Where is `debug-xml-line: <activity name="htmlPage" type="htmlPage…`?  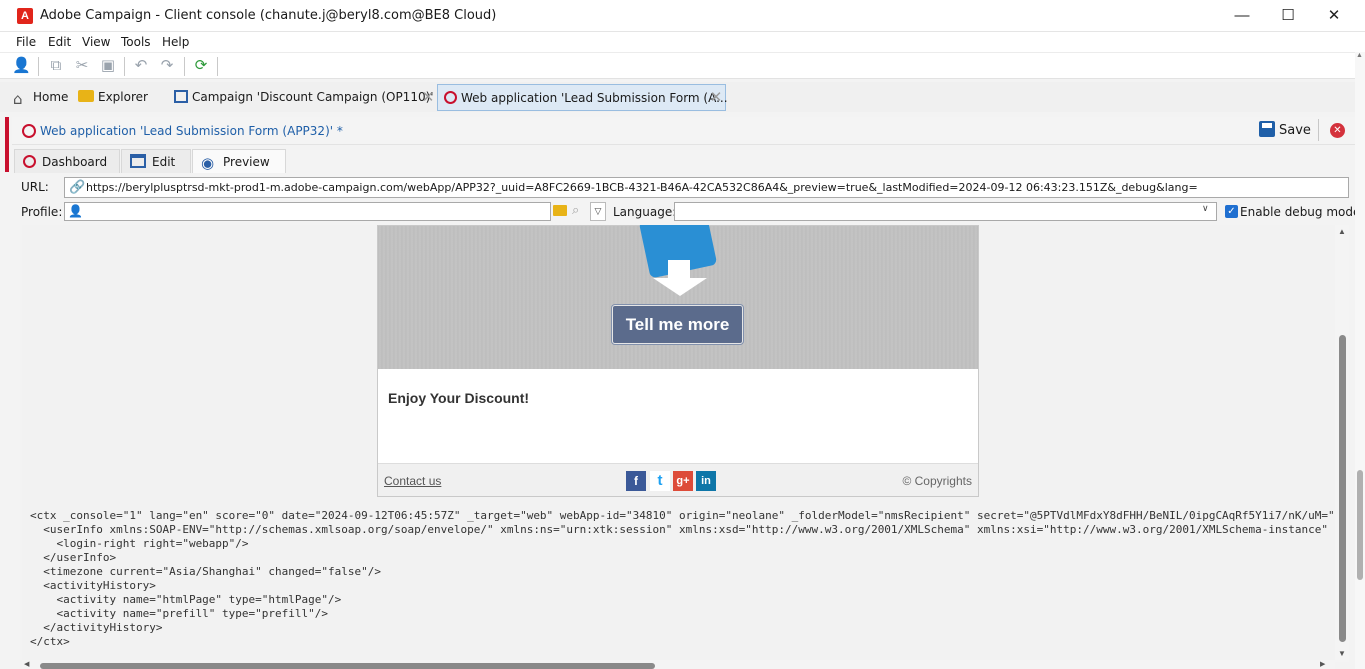 debug-xml-line: <activity name="htmlPage" type="htmlPage… is located at coordinates (186, 599).